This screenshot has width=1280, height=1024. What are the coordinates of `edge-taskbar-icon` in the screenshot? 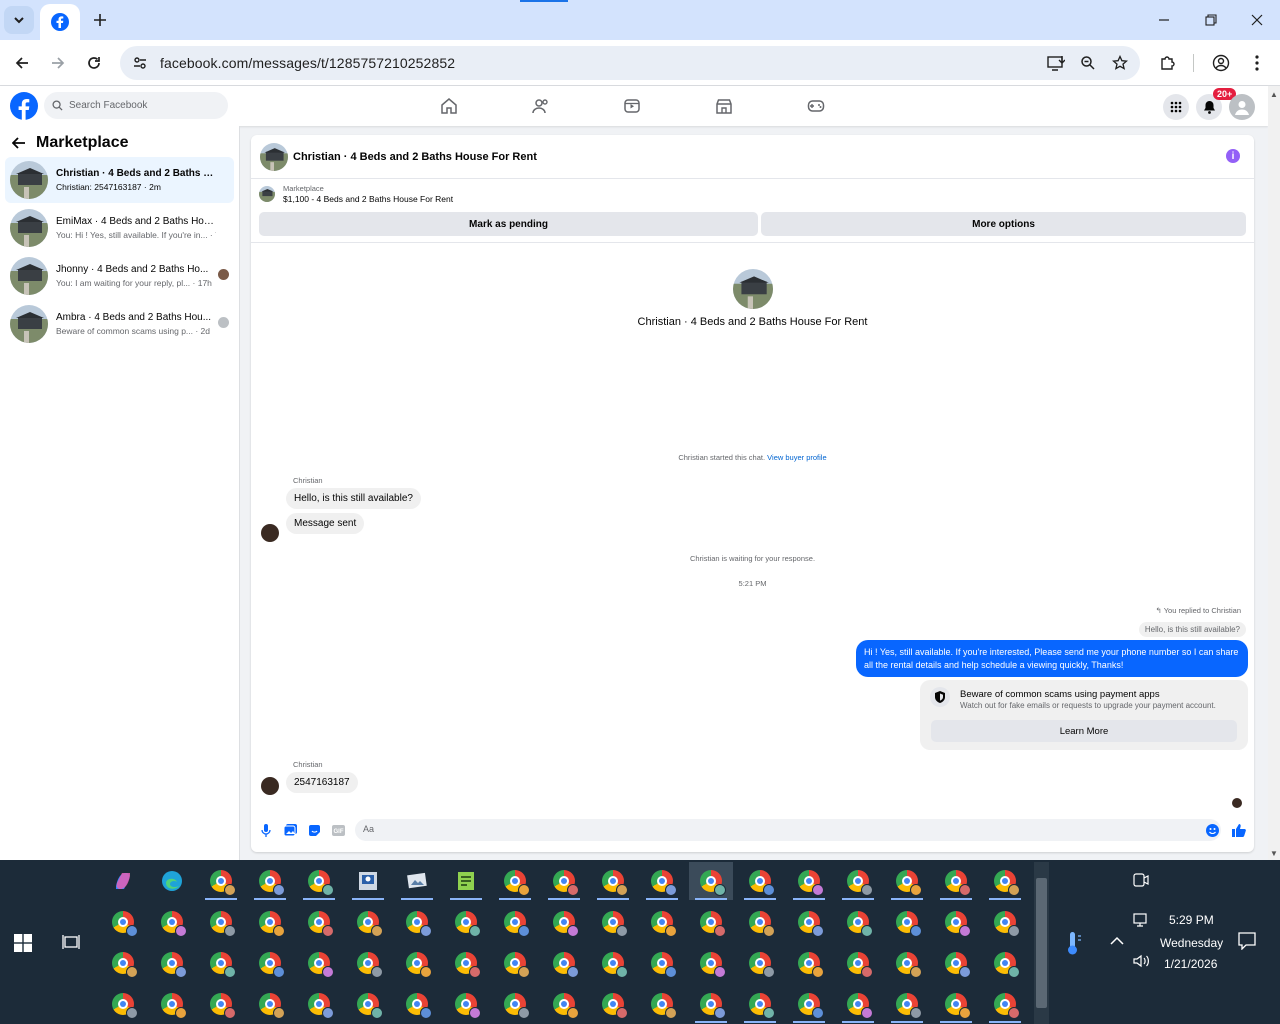 It's located at (172, 881).